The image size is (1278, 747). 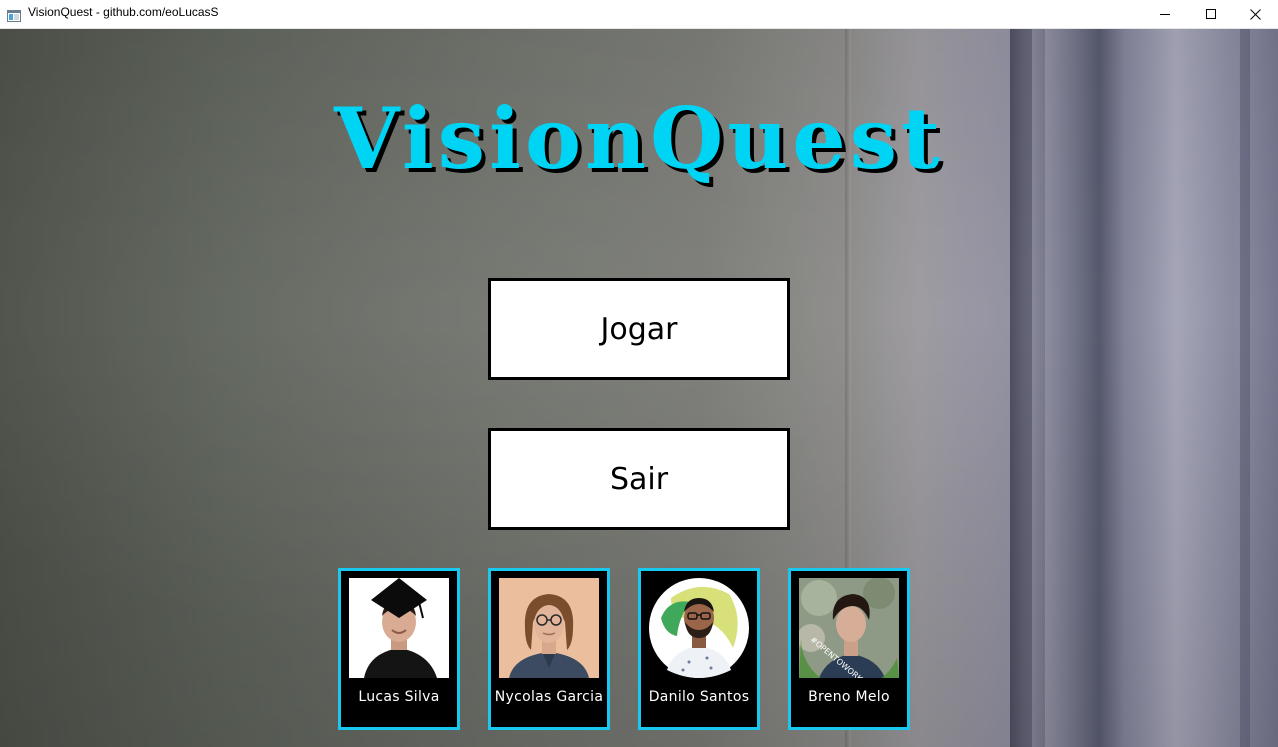 What do you see at coordinates (849, 697) in the screenshot?
I see `credit-name: Breno Melo` at bounding box center [849, 697].